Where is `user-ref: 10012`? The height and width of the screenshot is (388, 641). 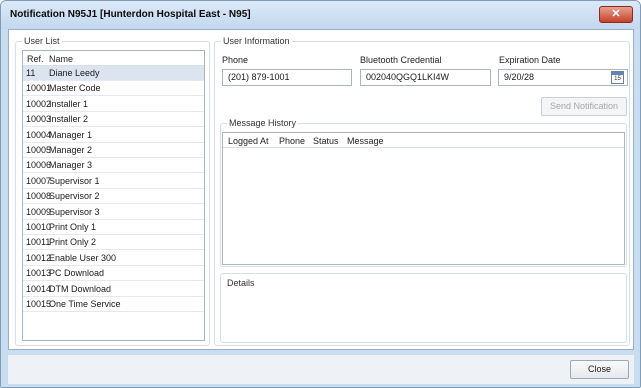 user-ref: 10012 is located at coordinates (39, 257).